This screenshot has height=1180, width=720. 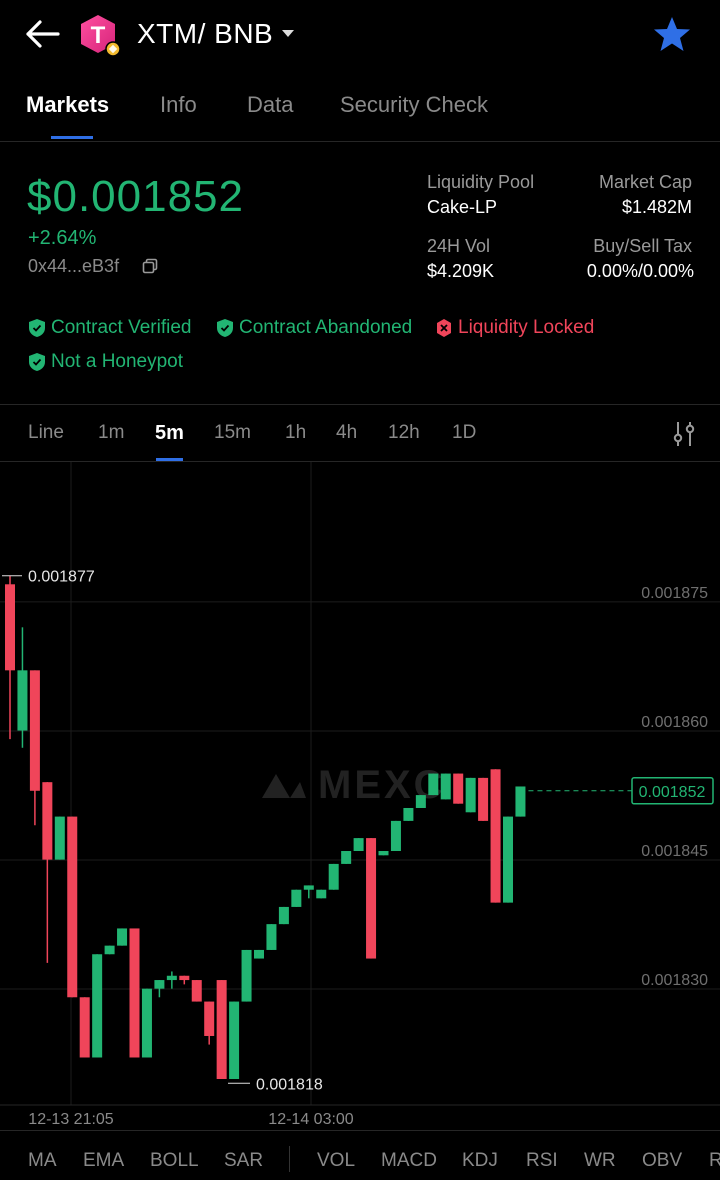 I want to click on tax-label: Buy/Sell Tax, so click(x=642, y=246).